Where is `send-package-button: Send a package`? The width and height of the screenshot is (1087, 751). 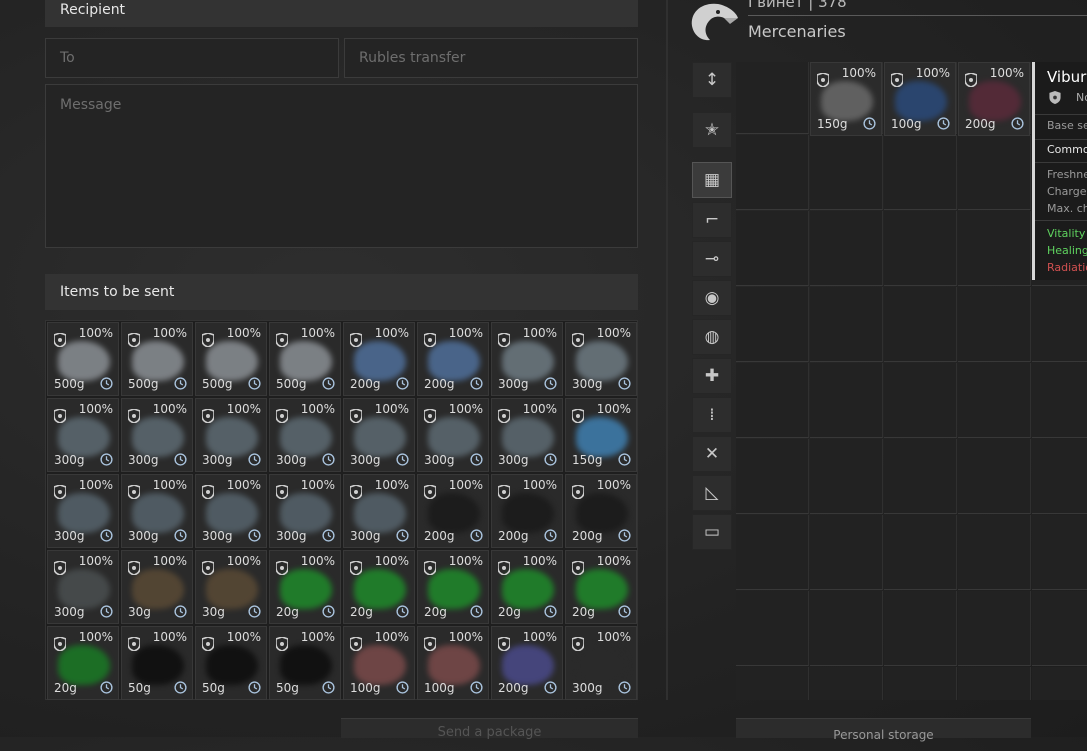 send-package-button: Send a package is located at coordinates (489, 729).